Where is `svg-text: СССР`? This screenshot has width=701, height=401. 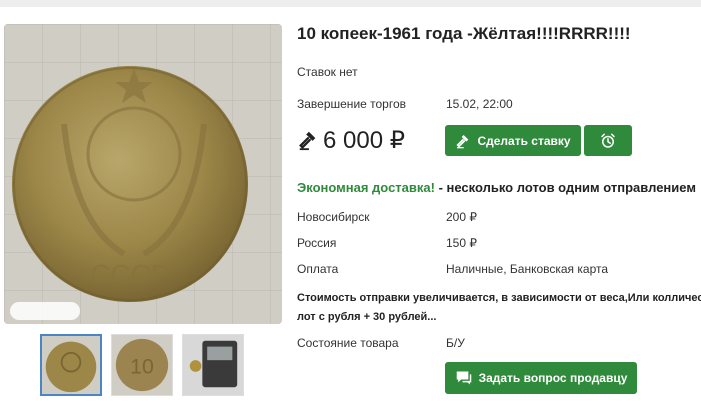 svg-text: СССР is located at coordinates (129, 274).